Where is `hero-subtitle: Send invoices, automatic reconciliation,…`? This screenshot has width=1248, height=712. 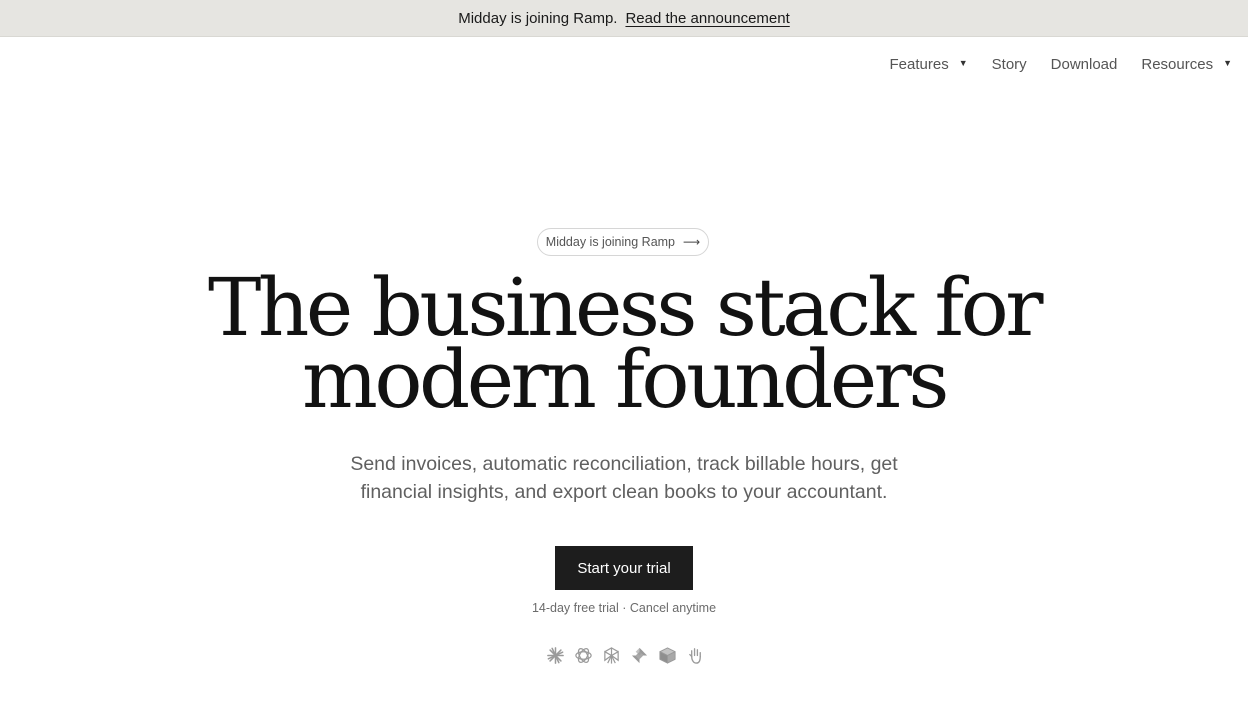
hero-subtitle: Send invoices, automatic reconciliation,… is located at coordinates (624, 478).